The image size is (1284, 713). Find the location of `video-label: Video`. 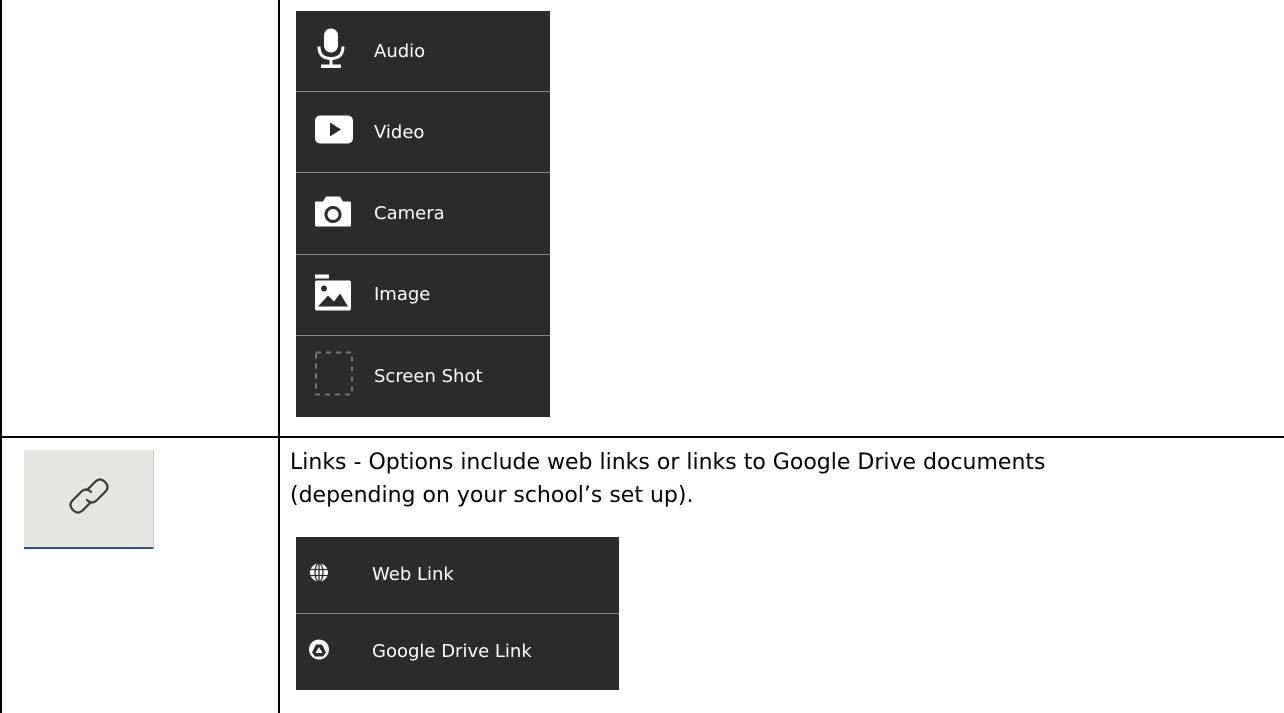

video-label: Video is located at coordinates (399, 132).